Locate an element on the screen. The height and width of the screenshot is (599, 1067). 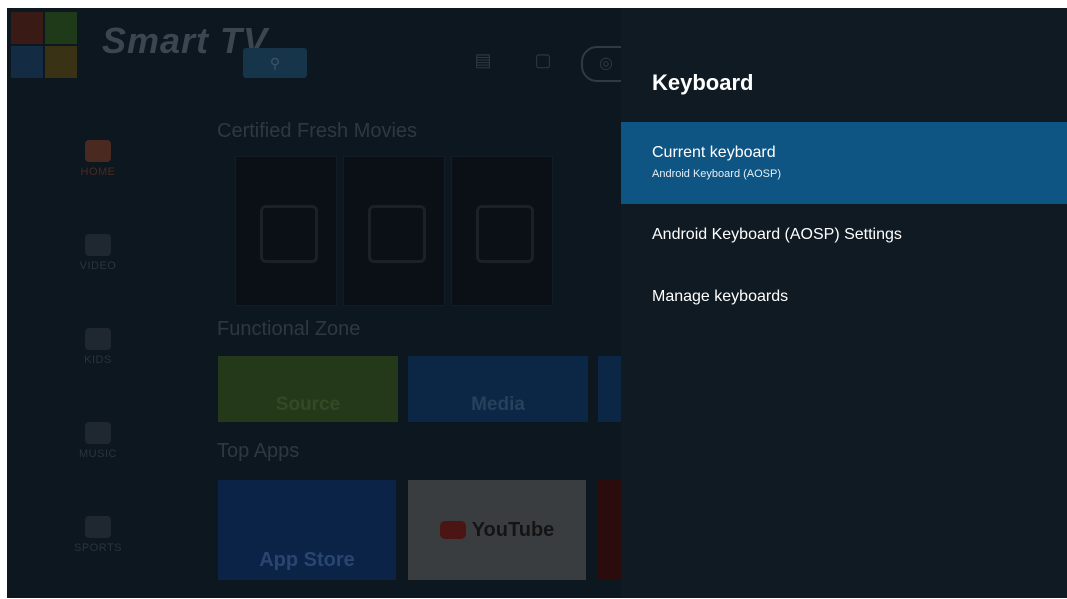
settings-icon: ◎ is located at coordinates (606, 63).